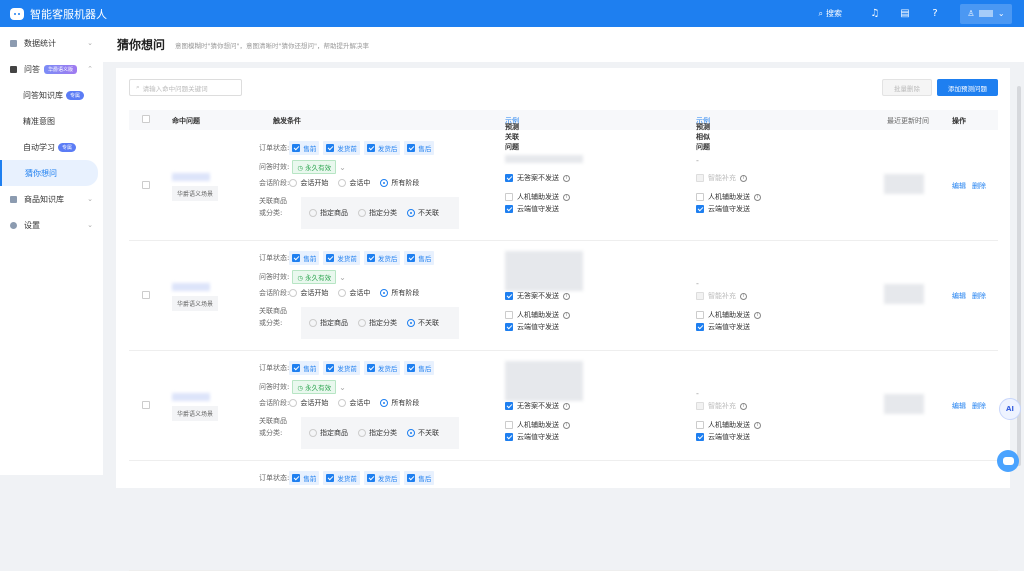  What do you see at coordinates (967, 87) in the screenshot?
I see `add-question-button: 添加预测问题` at bounding box center [967, 87].